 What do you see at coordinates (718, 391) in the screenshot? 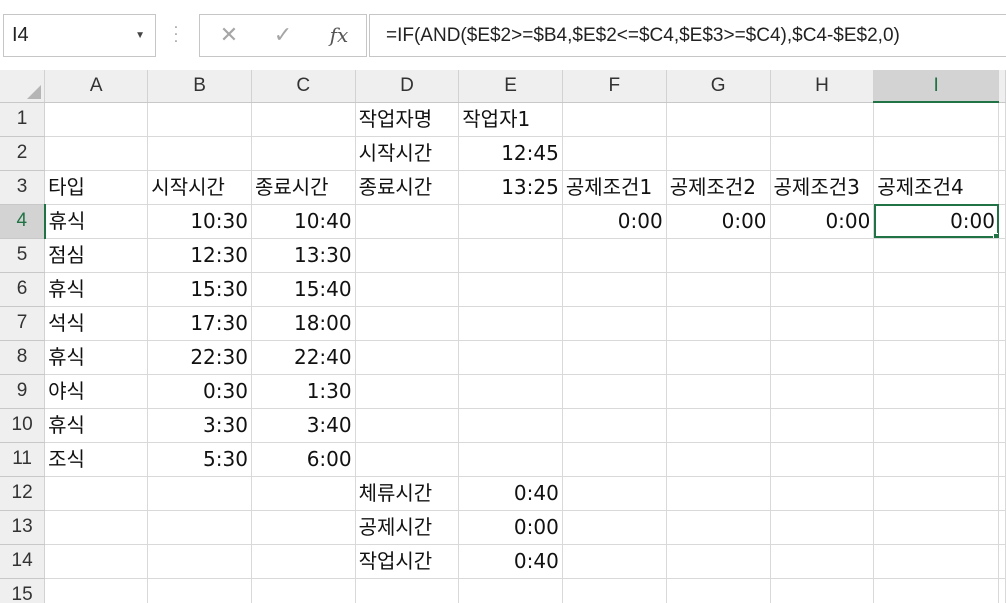
I see `cell-g9` at bounding box center [718, 391].